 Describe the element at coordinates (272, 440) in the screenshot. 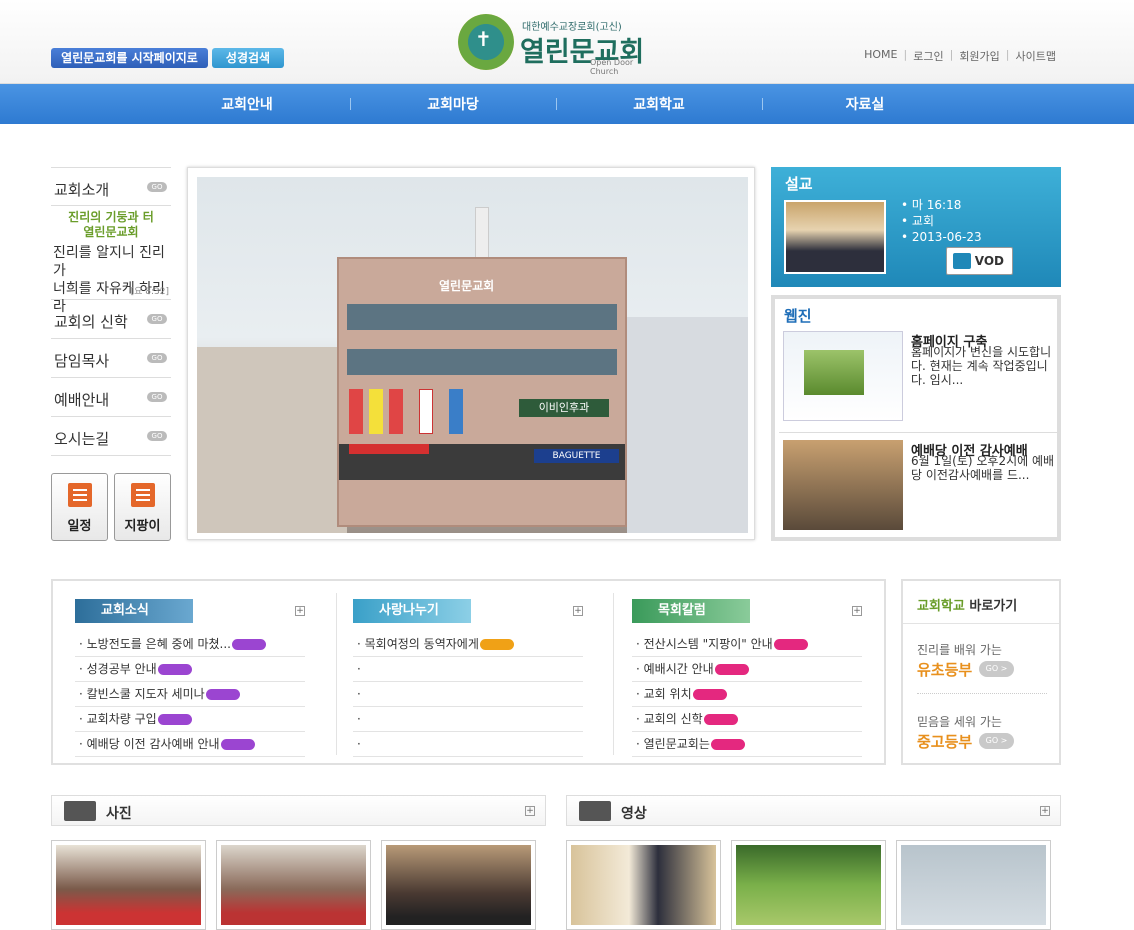

I see `left-building` at that location.